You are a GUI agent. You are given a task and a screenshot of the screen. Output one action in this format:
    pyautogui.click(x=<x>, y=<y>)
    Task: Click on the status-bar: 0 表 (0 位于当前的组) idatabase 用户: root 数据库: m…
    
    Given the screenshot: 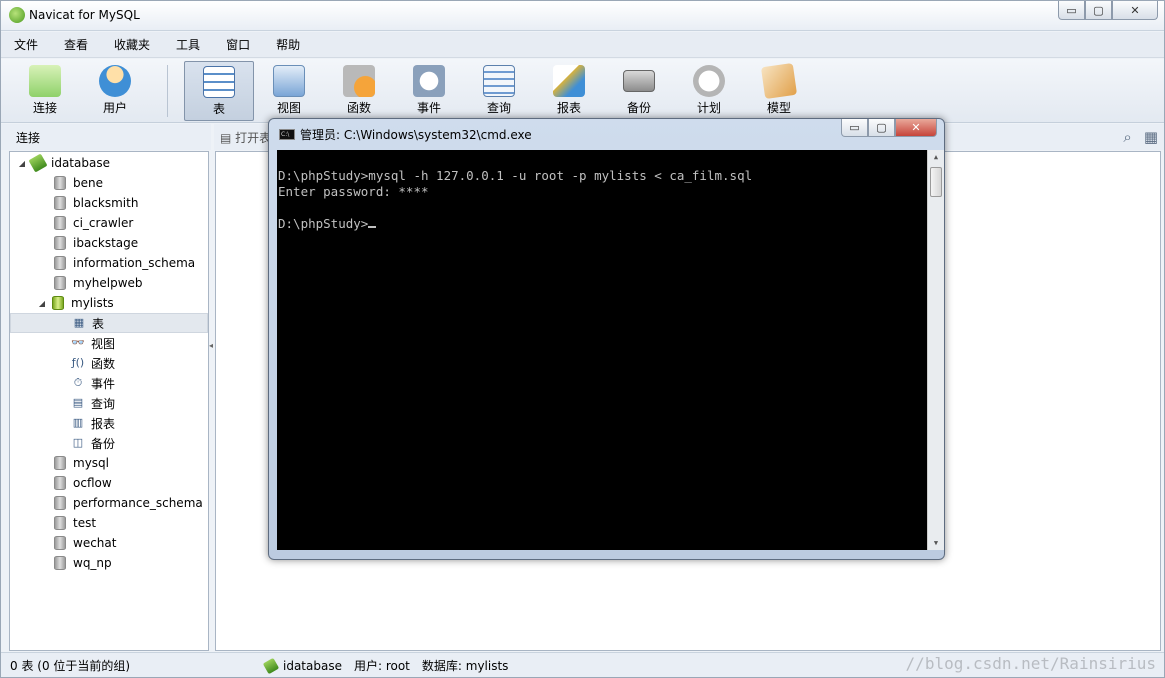 What is the action you would take?
    pyautogui.click(x=582, y=664)
    